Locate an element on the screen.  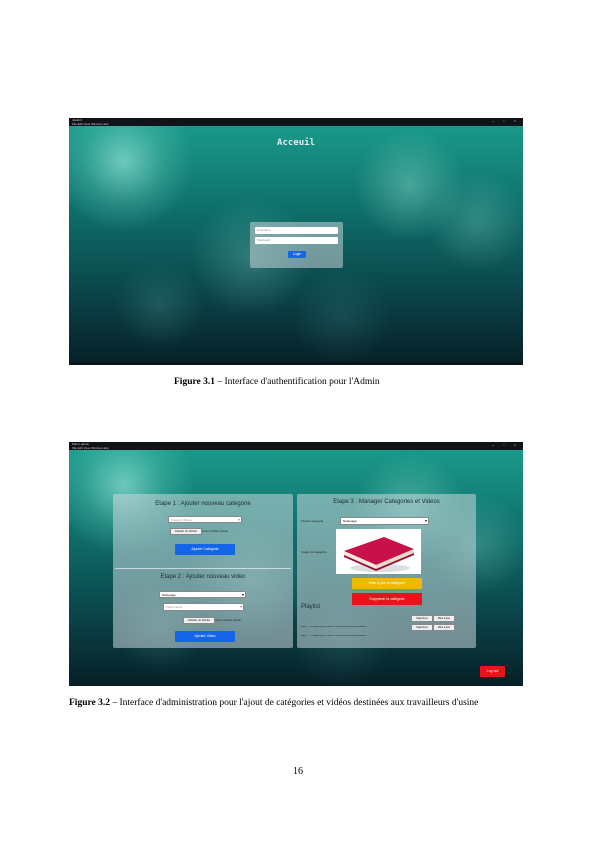
username-input: Username is located at coordinates (296, 230).